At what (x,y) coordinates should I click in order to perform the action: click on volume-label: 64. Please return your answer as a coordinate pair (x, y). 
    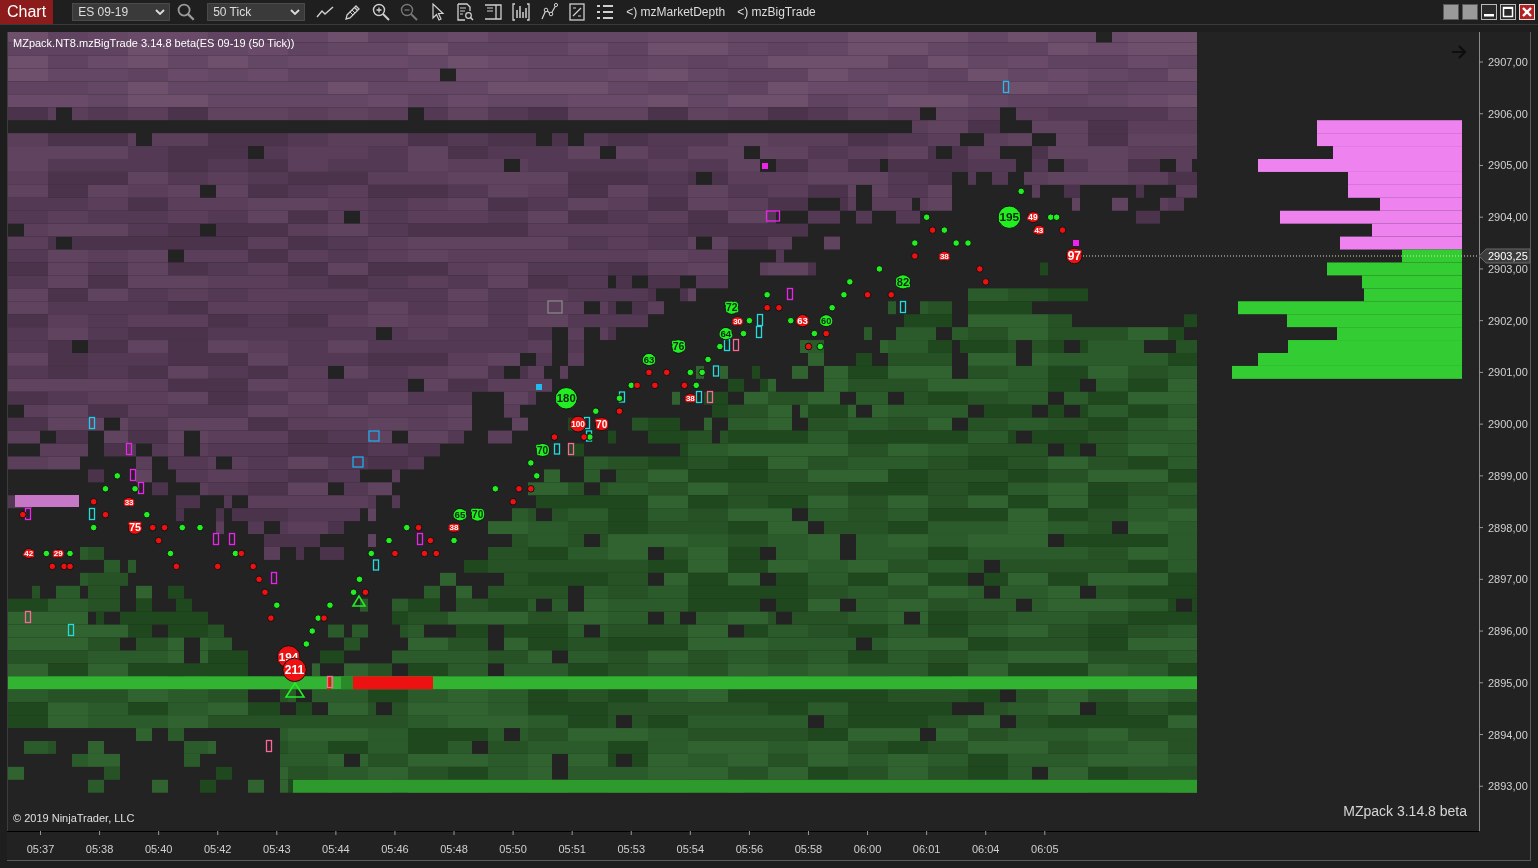
    Looking at the image, I should click on (726, 334).